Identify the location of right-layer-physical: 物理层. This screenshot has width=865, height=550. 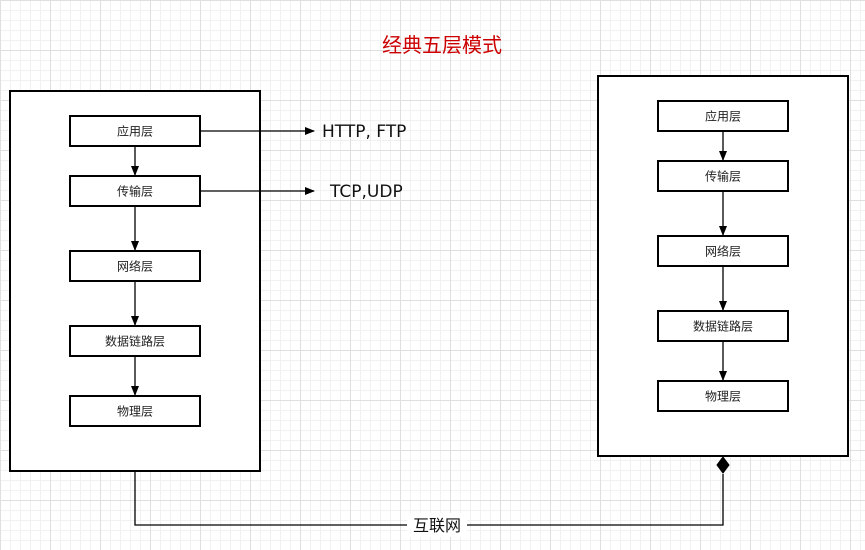
(723, 396).